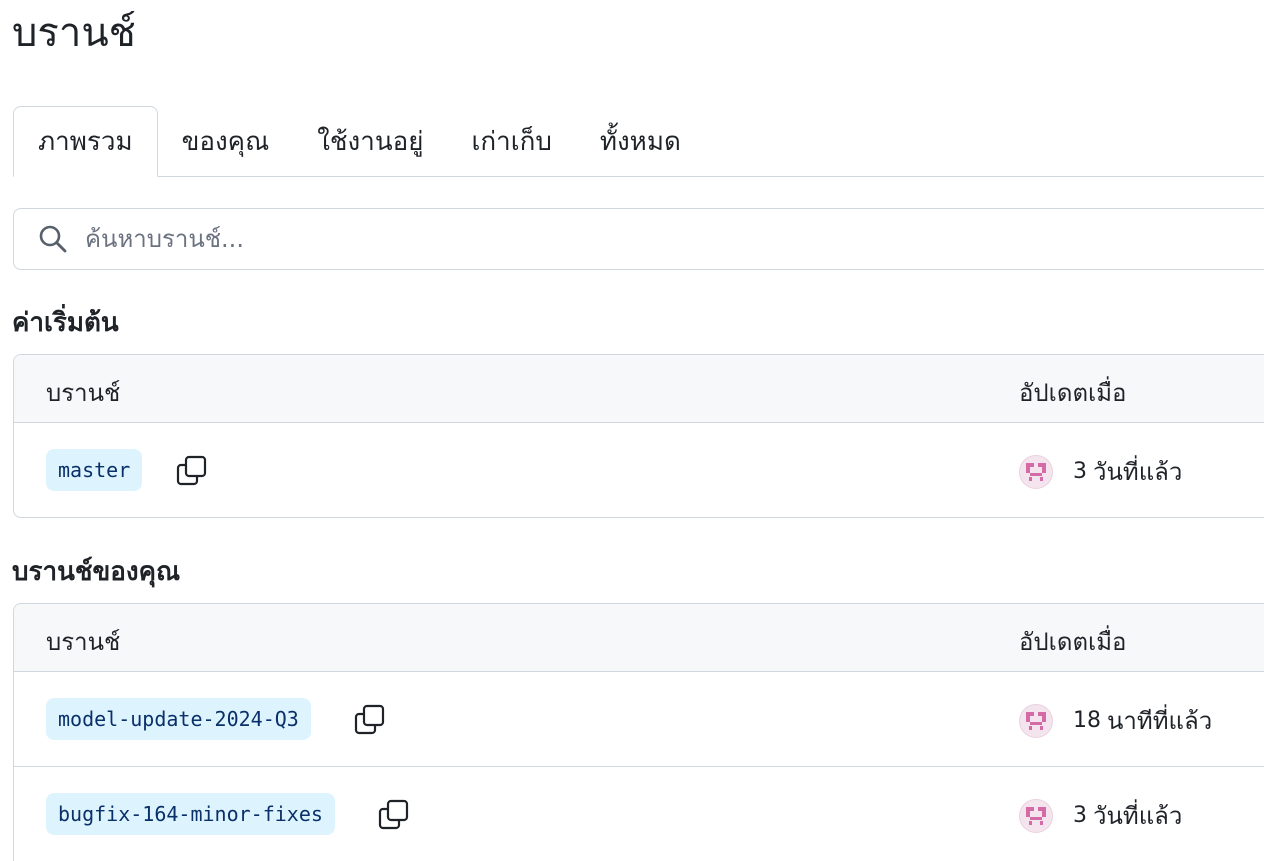  I want to click on tab-yours: ของคุณ, so click(226, 141).